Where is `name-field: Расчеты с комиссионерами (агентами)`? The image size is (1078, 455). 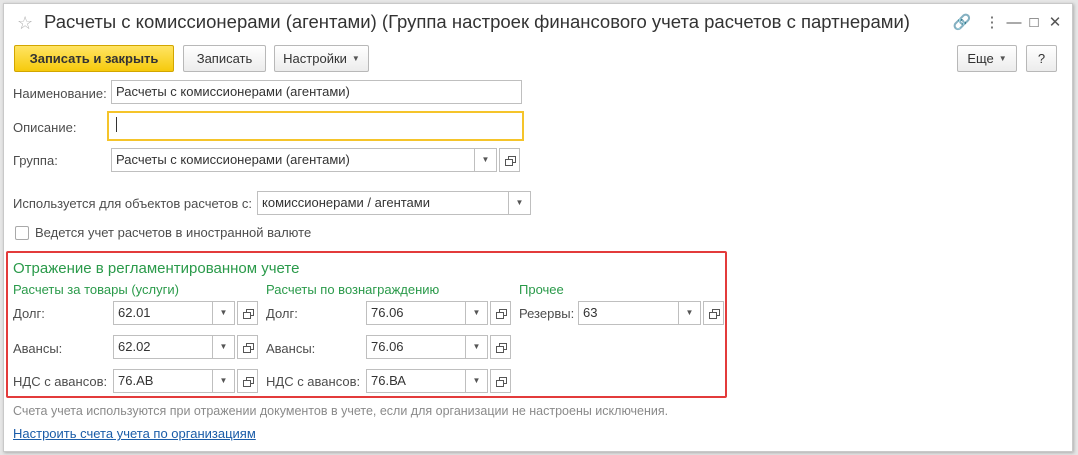
name-field: Расчеты с комиссионерами (агентами) is located at coordinates (316, 92).